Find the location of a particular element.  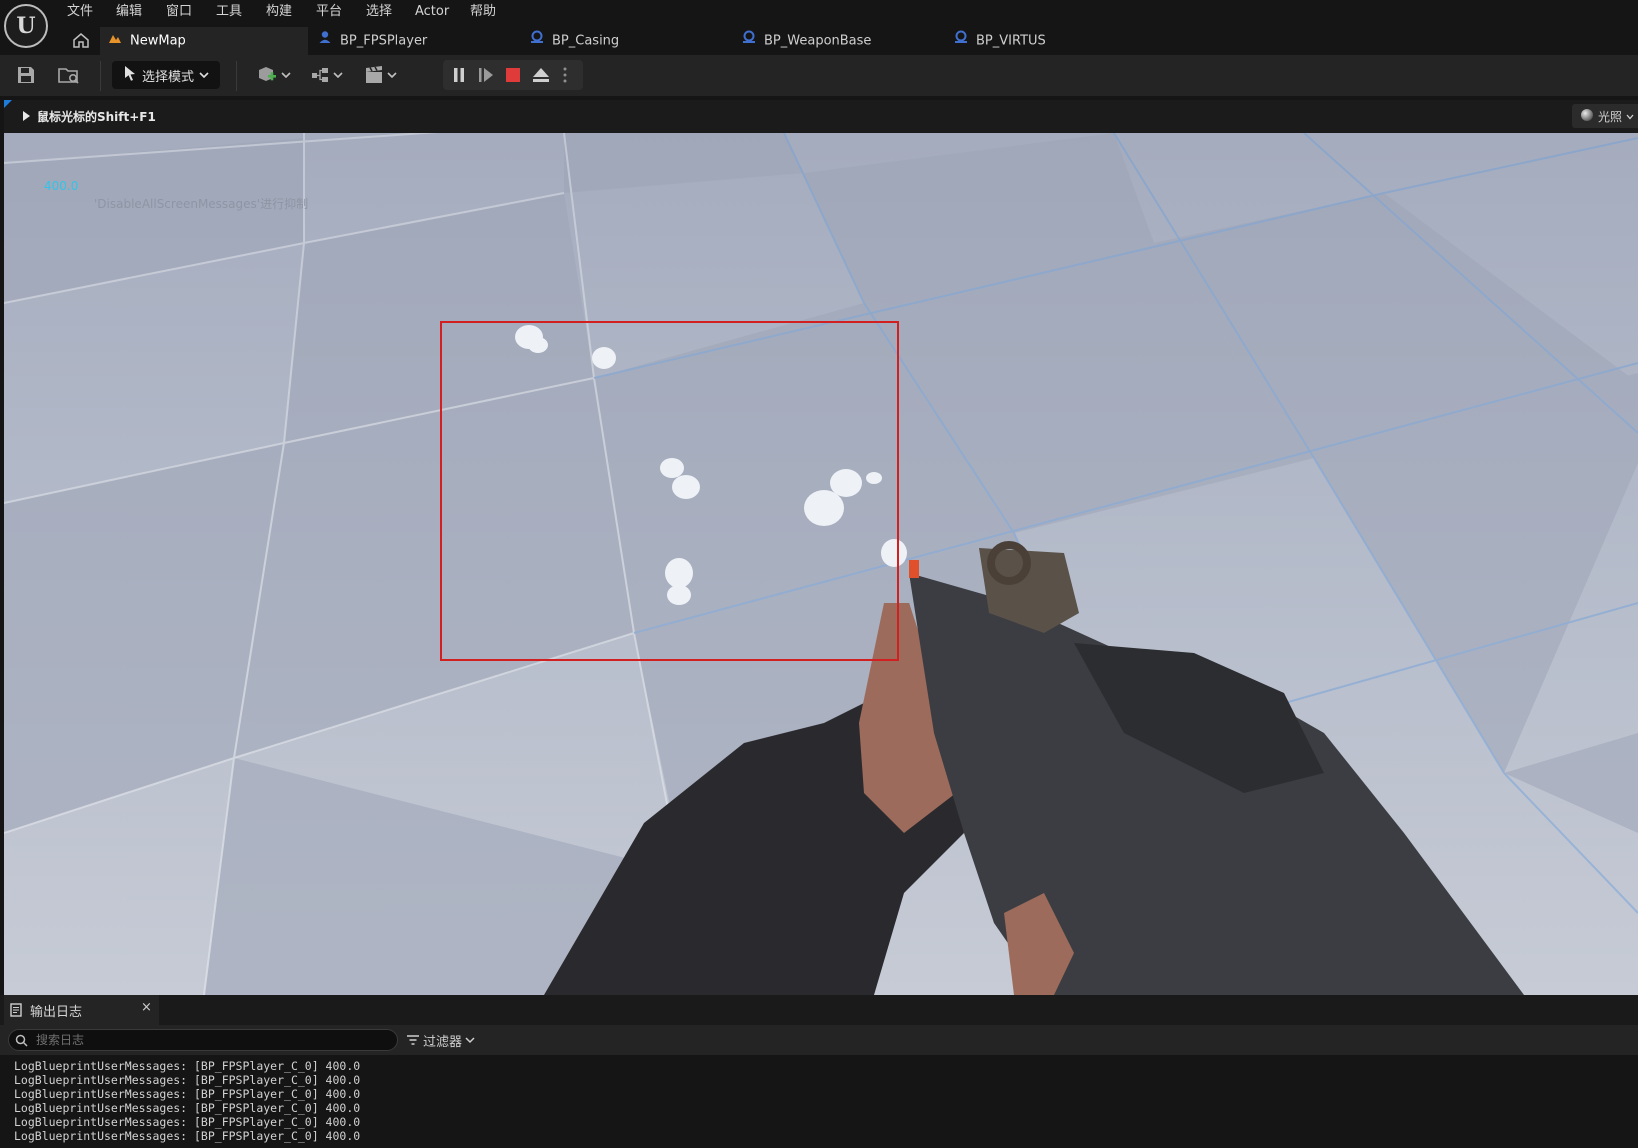

tab-output-log: 输出日志 × is located at coordinates (81, 1010).